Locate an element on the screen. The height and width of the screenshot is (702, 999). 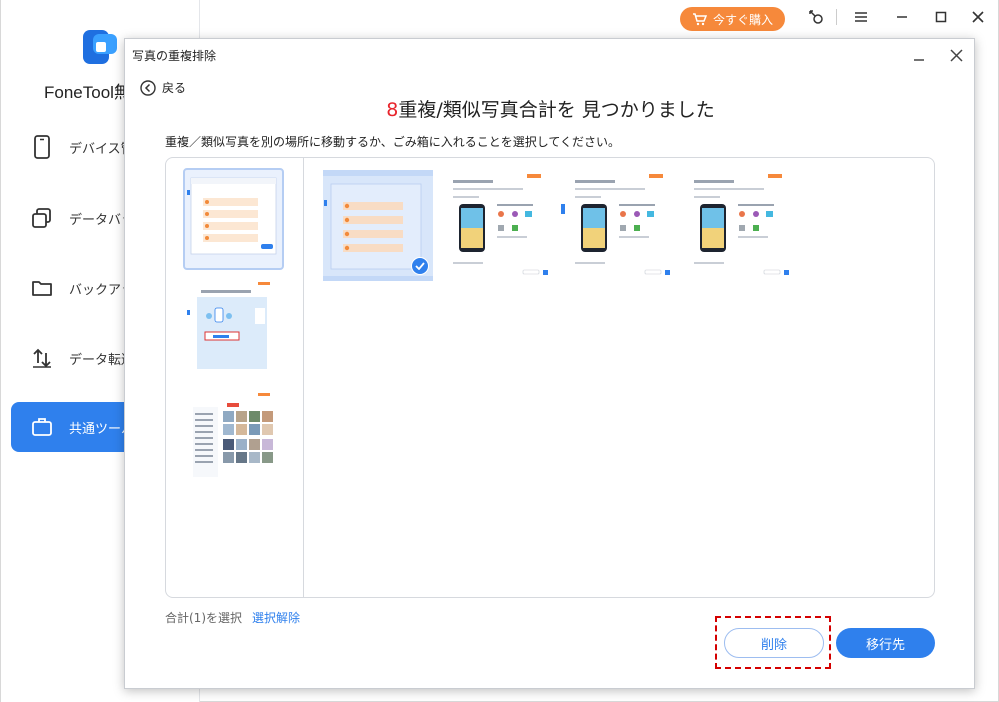
brand-name: FoneTool無 is located at coordinates (87, 92).